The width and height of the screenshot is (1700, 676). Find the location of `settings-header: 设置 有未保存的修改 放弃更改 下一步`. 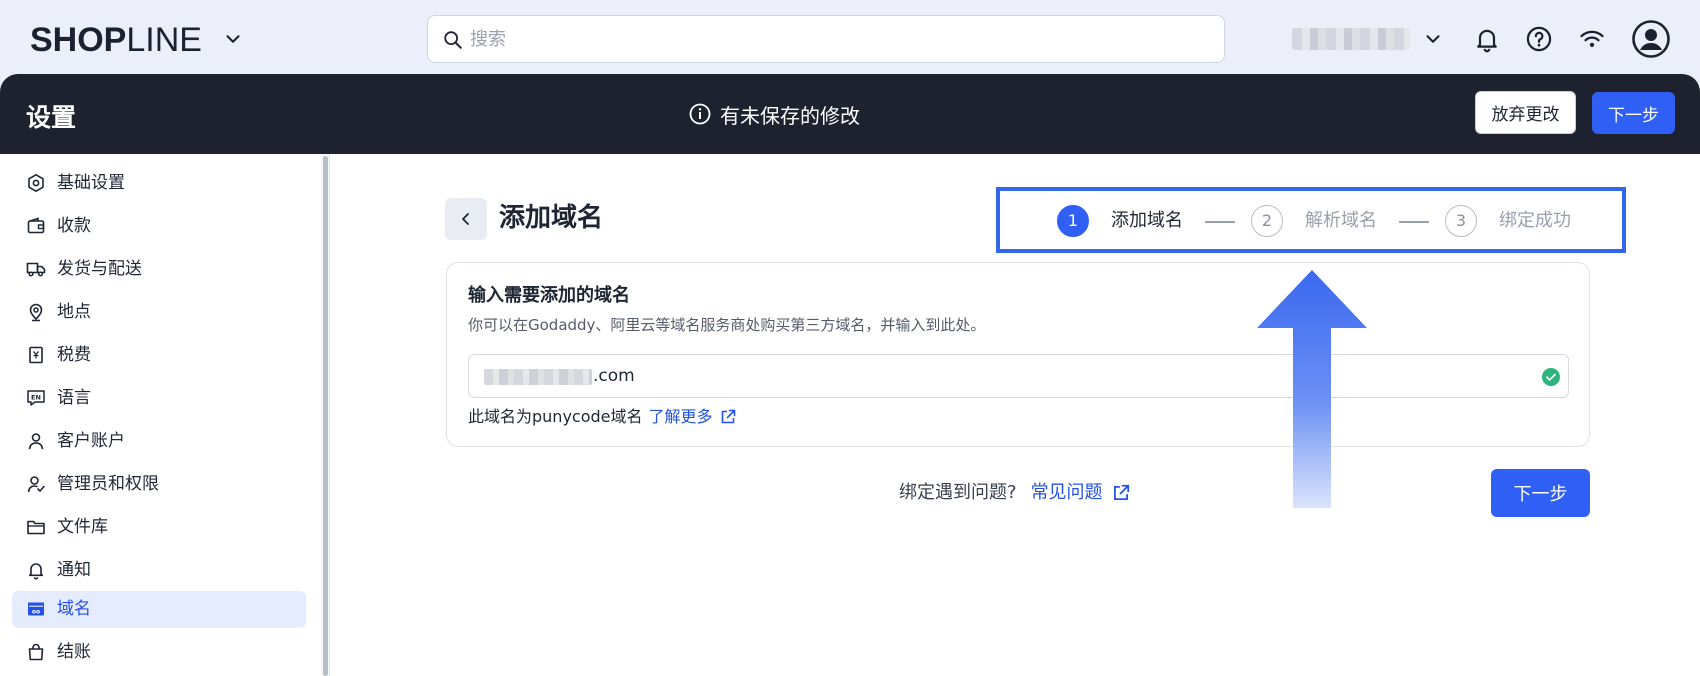

settings-header: 设置 有未保存的修改 放弃更改 下一步 is located at coordinates (850, 114).